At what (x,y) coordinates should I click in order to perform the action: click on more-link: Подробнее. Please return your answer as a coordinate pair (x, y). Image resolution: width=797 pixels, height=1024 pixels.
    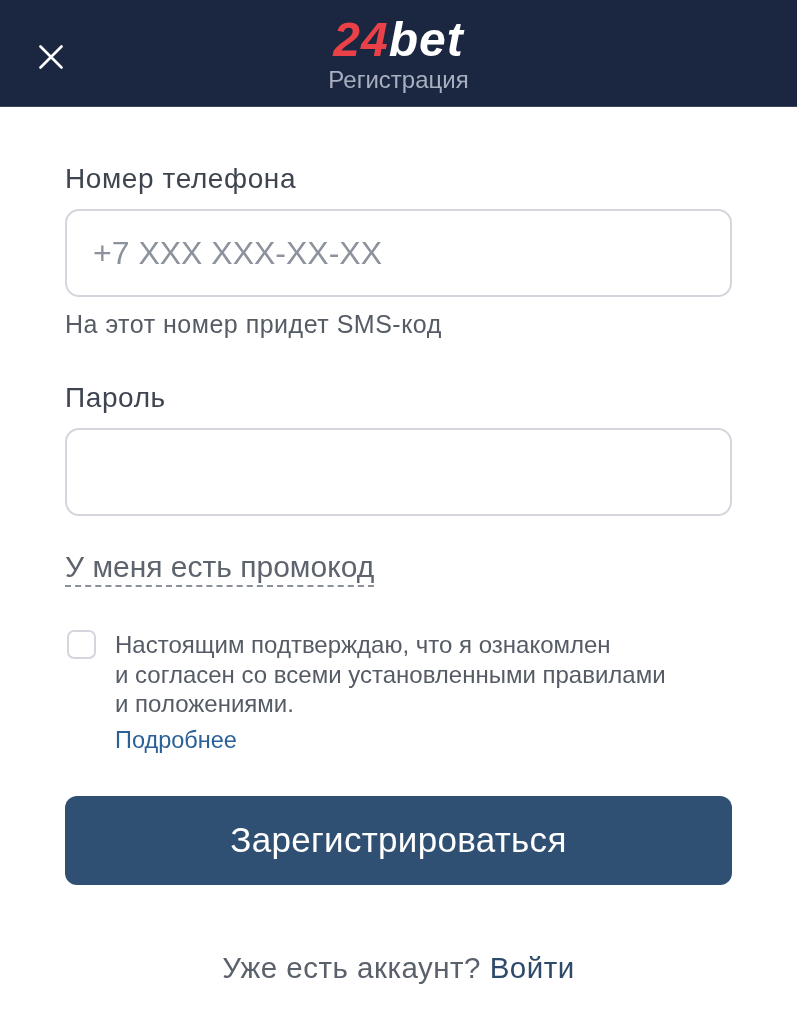
    Looking at the image, I should click on (176, 739).